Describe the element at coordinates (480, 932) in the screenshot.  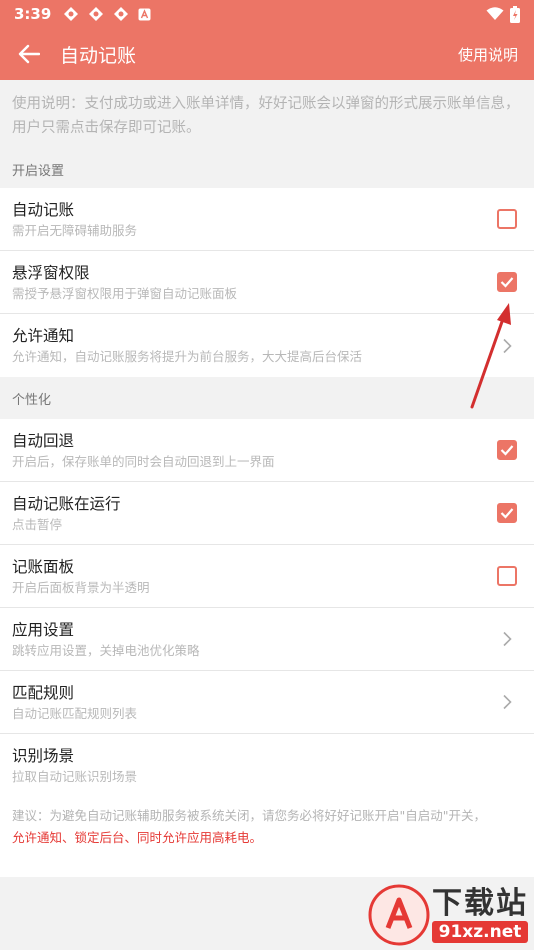
I see `watermark-domain: 91xz.net` at that location.